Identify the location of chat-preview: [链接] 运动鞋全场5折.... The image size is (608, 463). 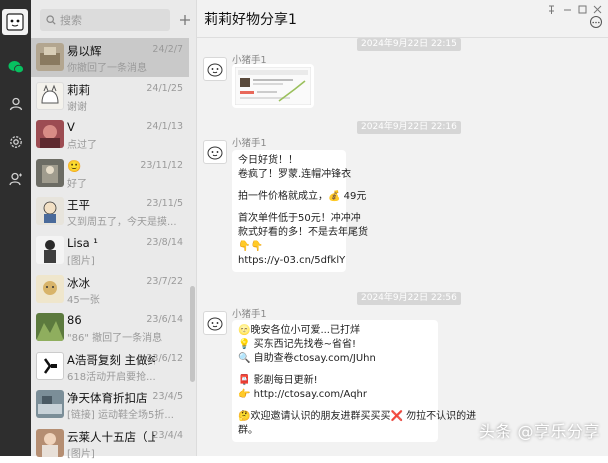
(120, 416).